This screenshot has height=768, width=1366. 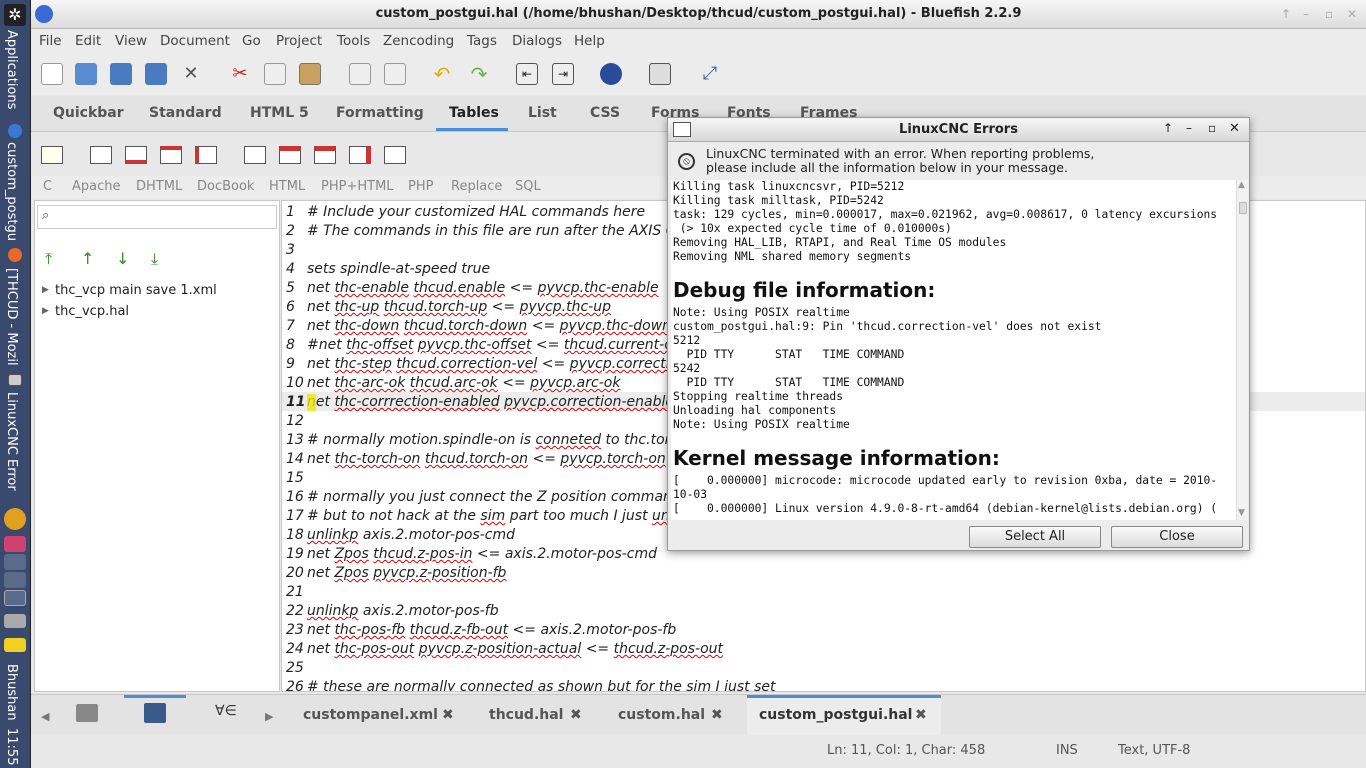 I want to click on close-file-icon: ✕, so click(x=191, y=74).